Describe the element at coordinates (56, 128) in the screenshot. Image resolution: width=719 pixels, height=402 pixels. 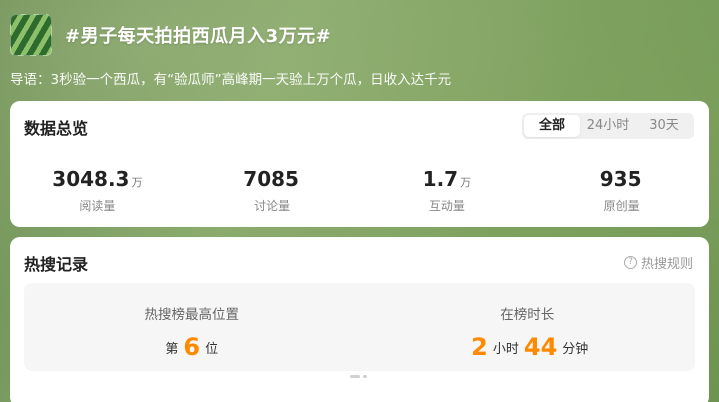
I see `overview-title: 数据总览` at that location.